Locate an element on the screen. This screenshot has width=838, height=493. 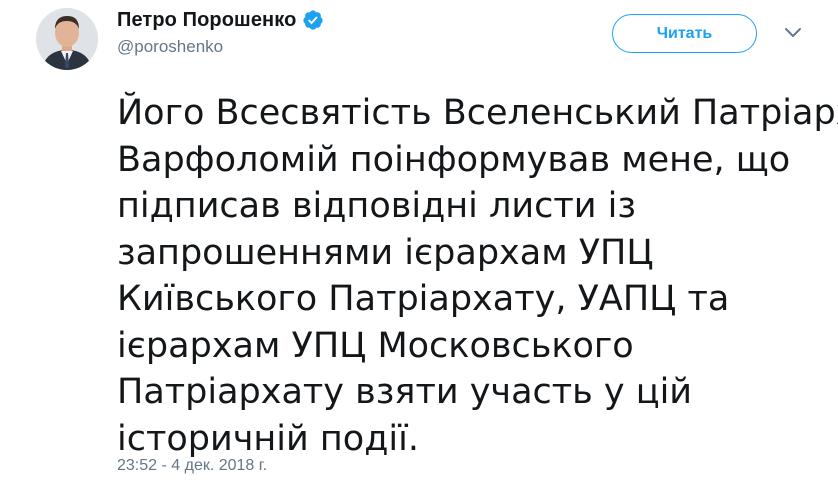
verified-badge-icon is located at coordinates (313, 20).